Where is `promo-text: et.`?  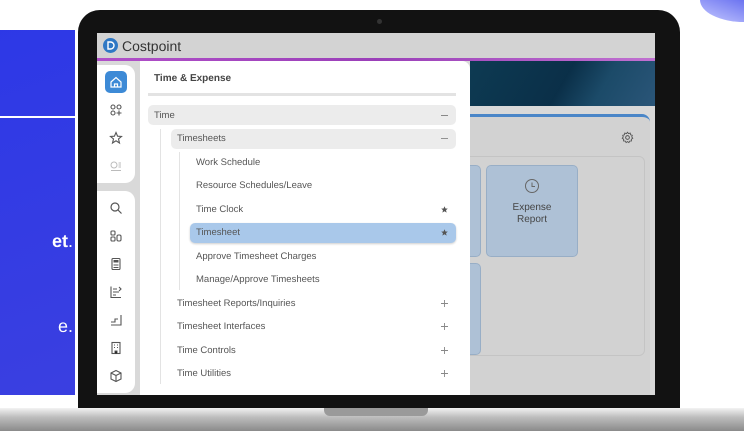
promo-text: et. is located at coordinates (62, 241).